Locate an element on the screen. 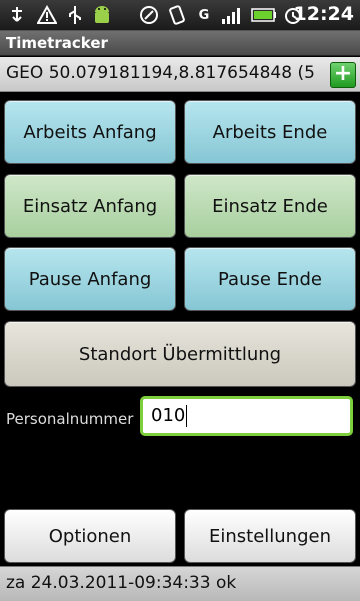  geo-text: GEO 50.079181194,8.817654848 (5 is located at coordinates (160, 73).